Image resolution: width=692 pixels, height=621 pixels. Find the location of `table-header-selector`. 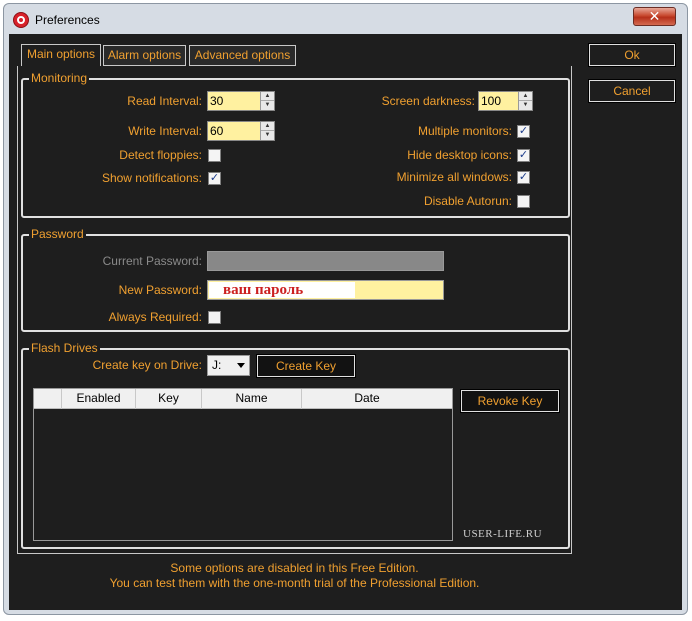

table-header-selector is located at coordinates (48, 399).